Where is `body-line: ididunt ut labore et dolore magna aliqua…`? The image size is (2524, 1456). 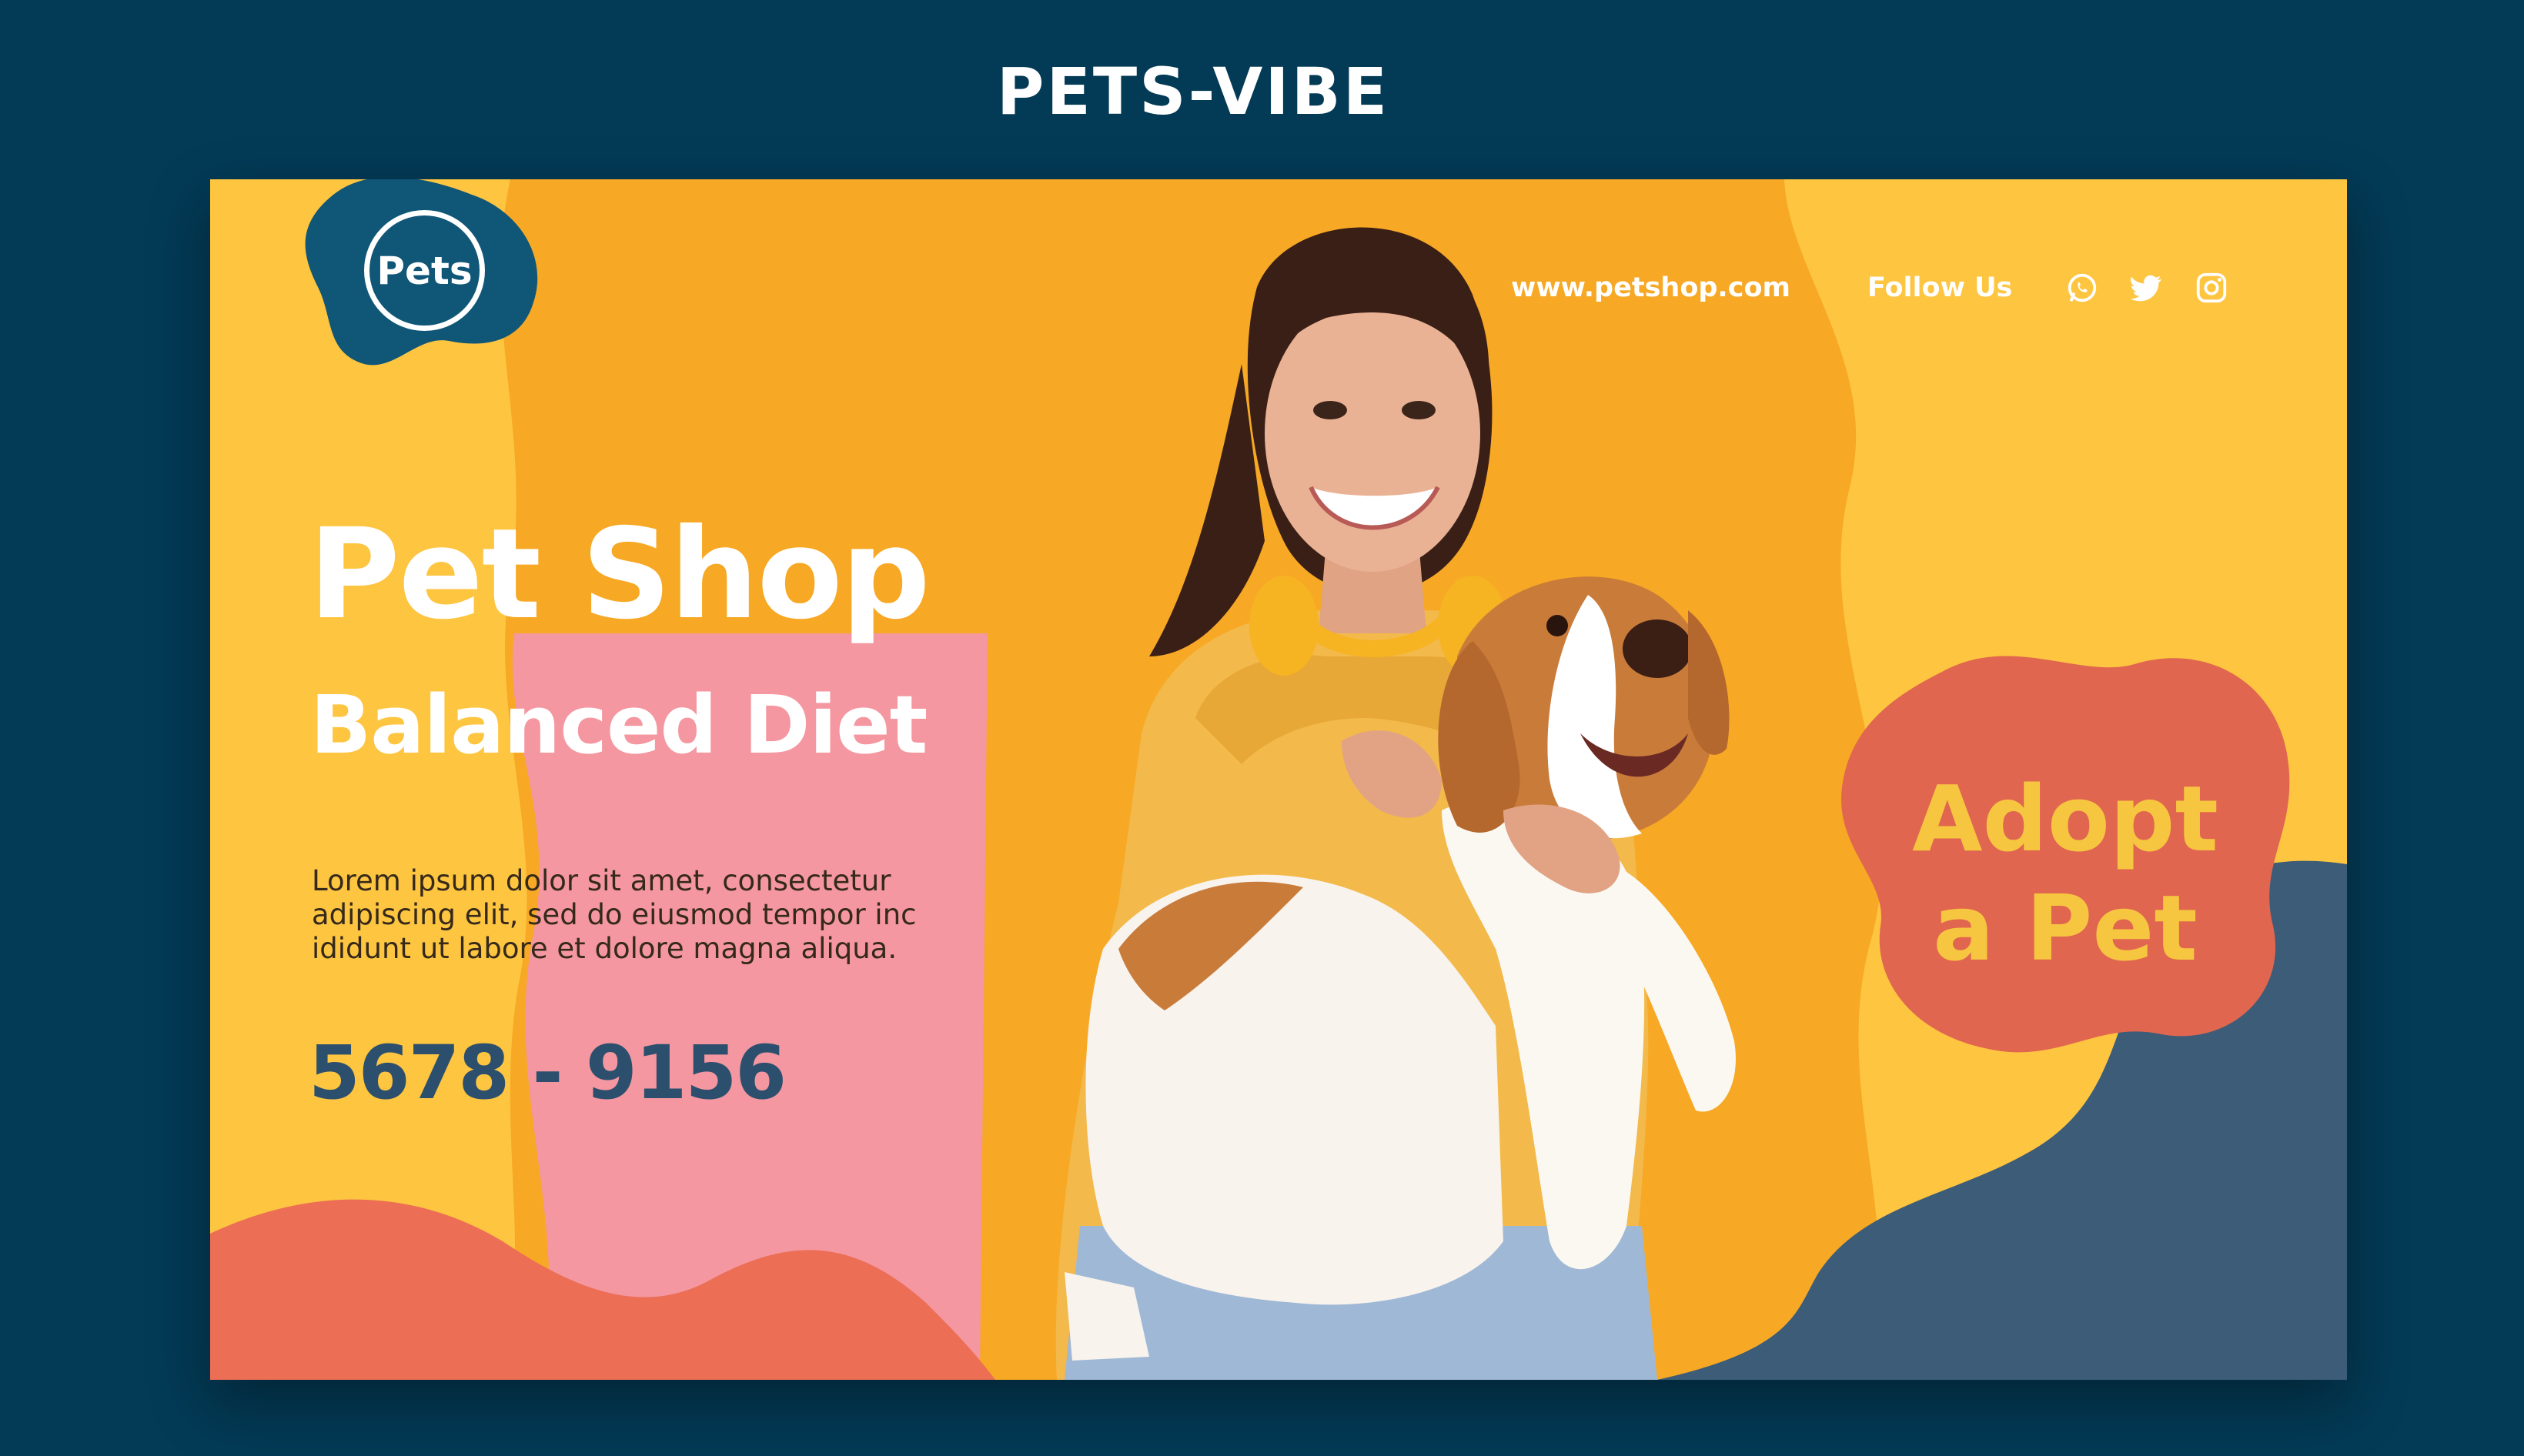 body-line: ididunt ut labore et dolore magna aliqua… is located at coordinates (605, 949).